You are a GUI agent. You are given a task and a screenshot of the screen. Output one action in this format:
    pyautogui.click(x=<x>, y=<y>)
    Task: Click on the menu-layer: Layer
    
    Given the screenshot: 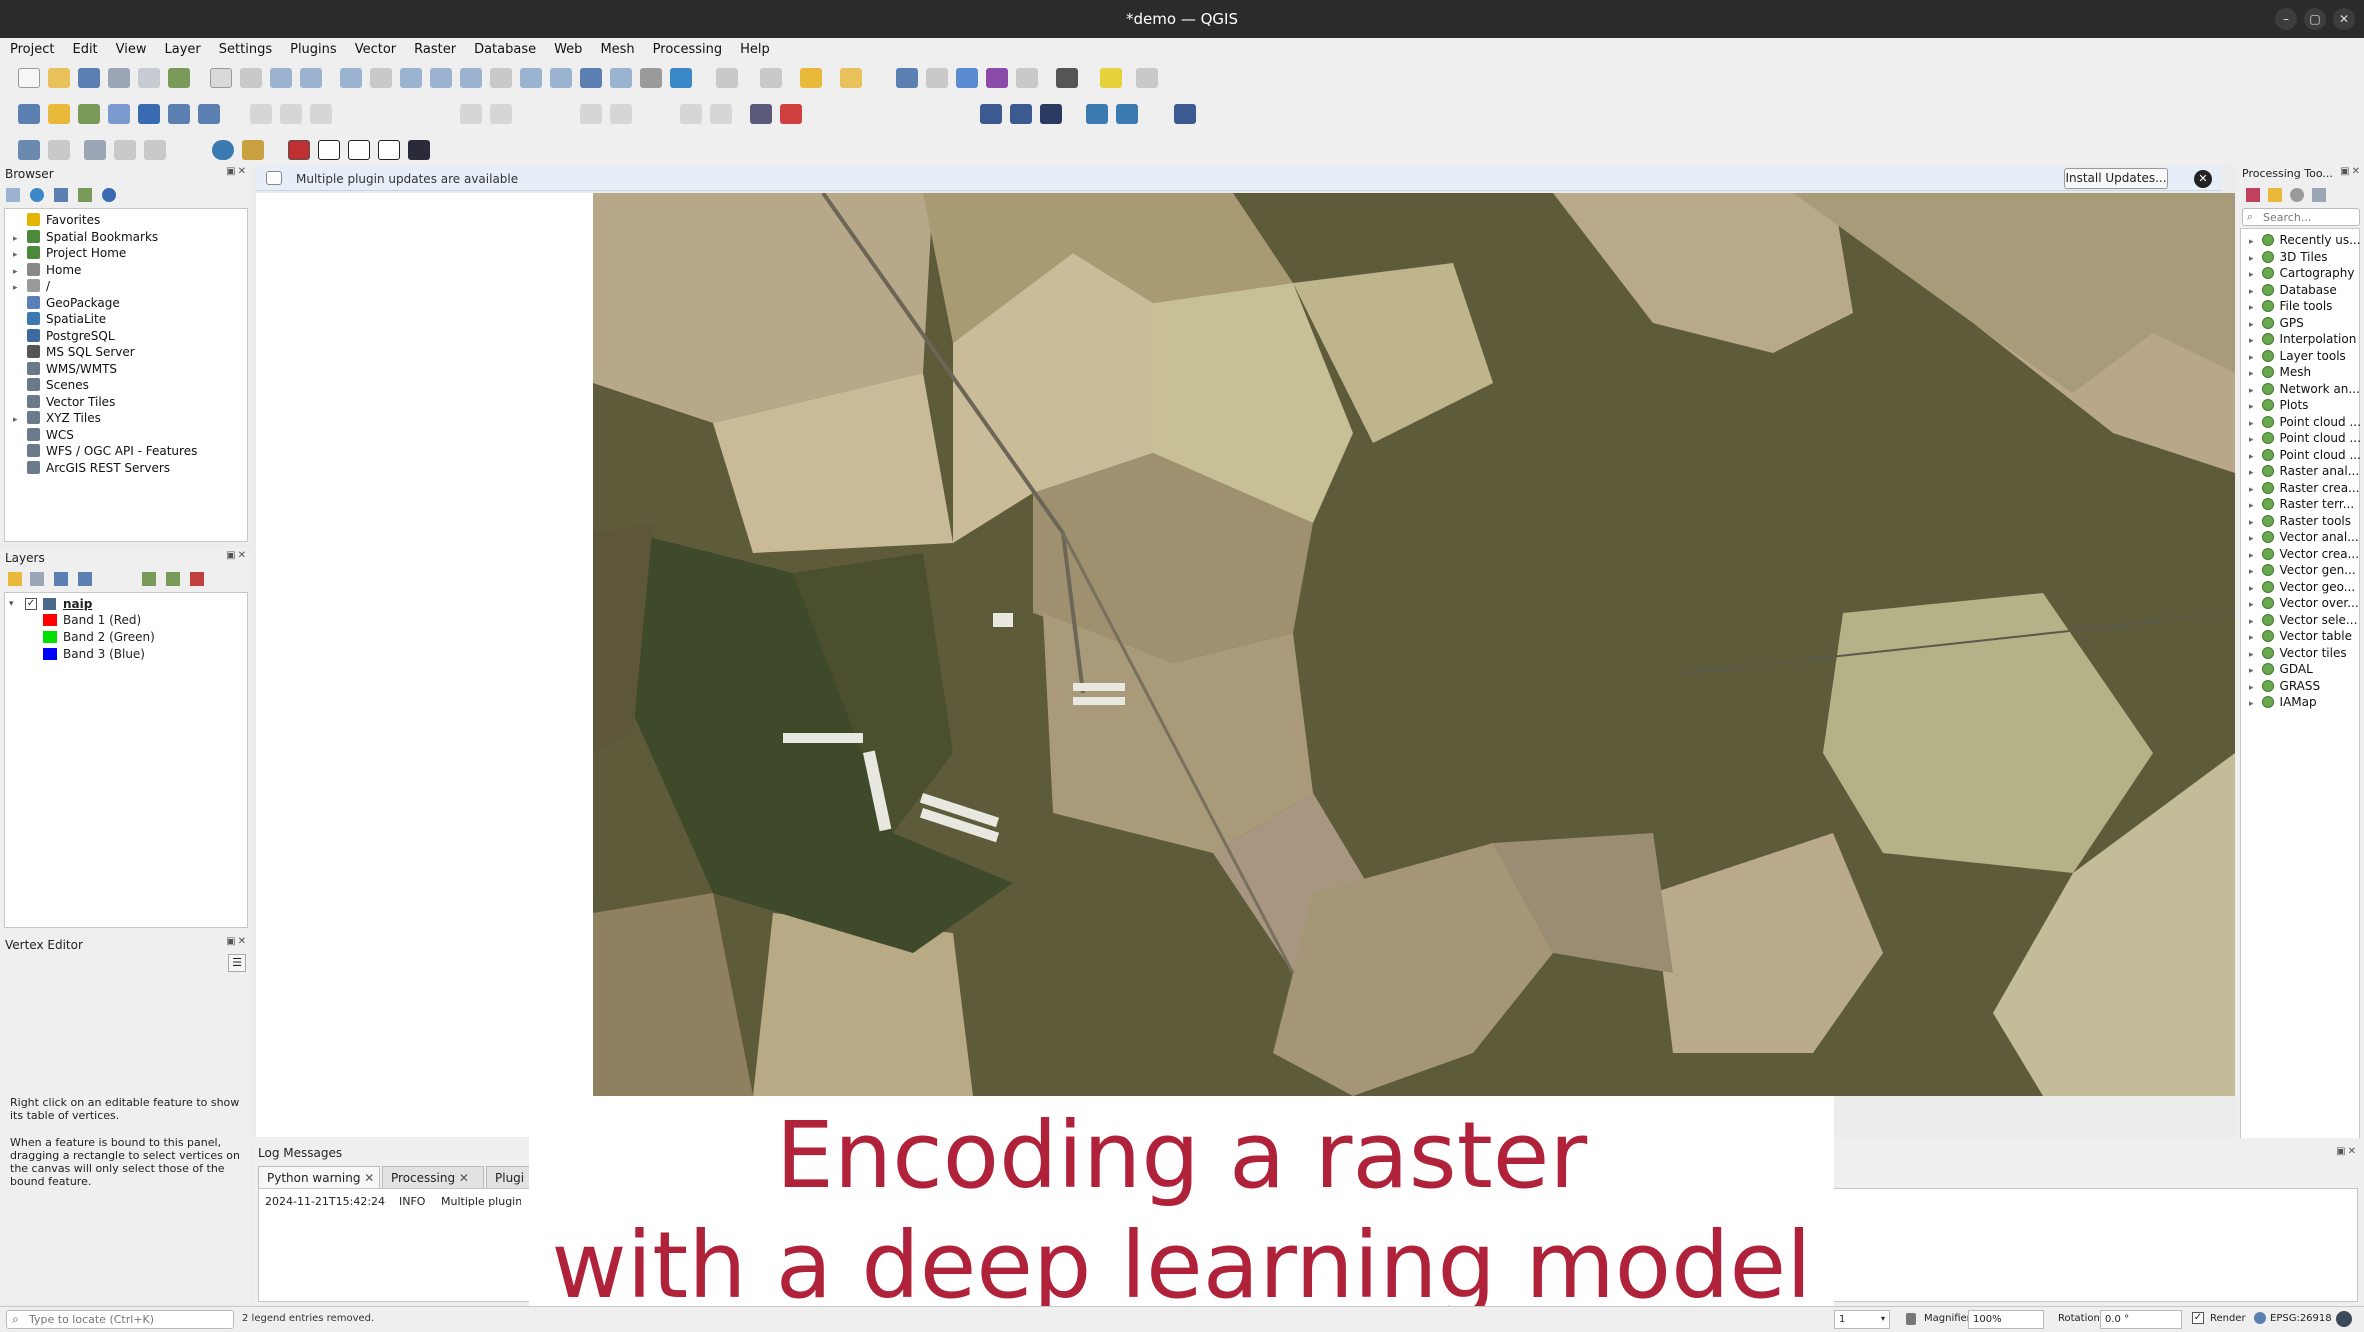 What is the action you would take?
    pyautogui.click(x=182, y=47)
    